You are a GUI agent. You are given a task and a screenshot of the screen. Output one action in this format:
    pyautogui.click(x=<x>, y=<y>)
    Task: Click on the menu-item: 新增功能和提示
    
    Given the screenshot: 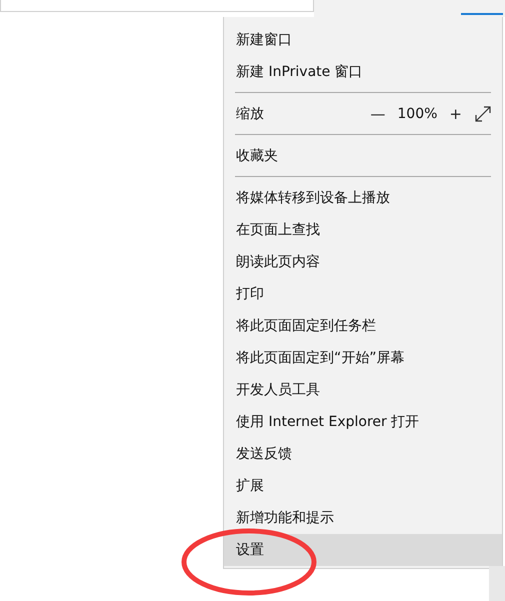 What is the action you would take?
    pyautogui.click(x=363, y=518)
    